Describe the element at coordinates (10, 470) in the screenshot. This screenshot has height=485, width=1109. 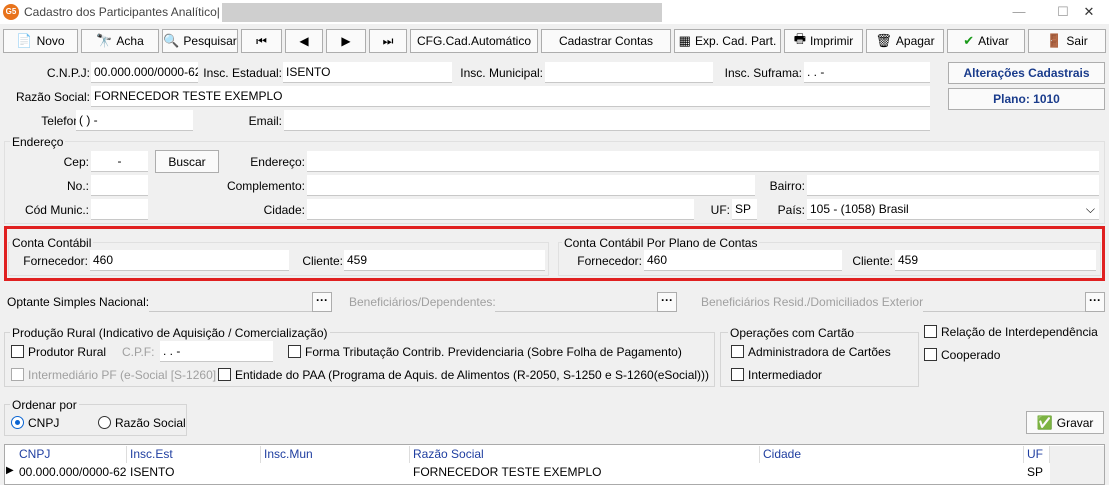
I see `row-pointer-icon: ▶` at that location.